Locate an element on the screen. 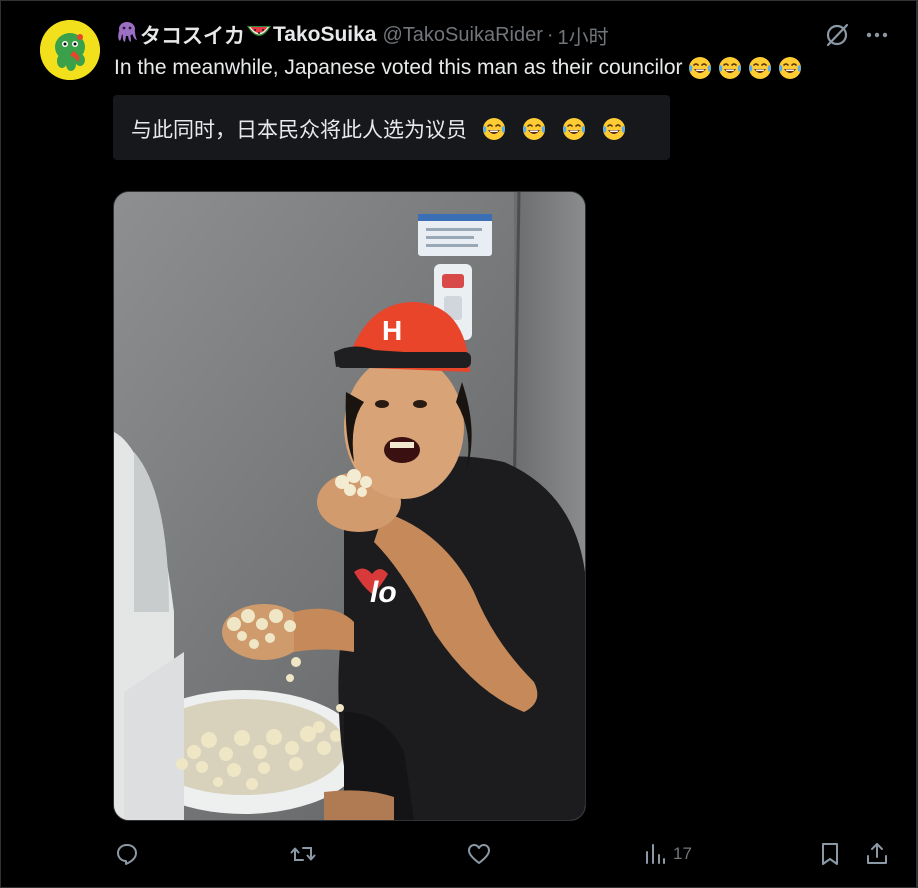 The height and width of the screenshot is (888, 918). share-icon is located at coordinates (877, 854).